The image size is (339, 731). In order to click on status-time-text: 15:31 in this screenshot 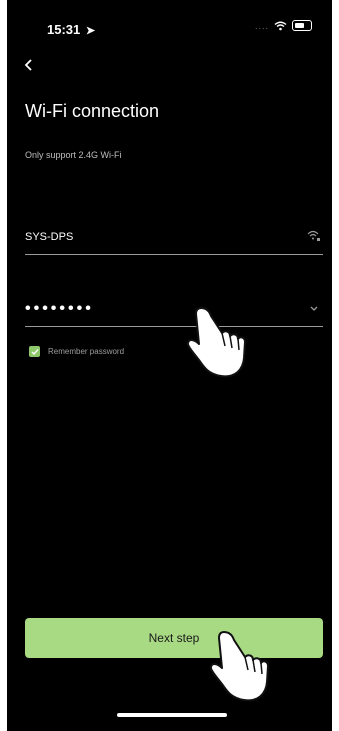, I will do `click(64, 29)`.